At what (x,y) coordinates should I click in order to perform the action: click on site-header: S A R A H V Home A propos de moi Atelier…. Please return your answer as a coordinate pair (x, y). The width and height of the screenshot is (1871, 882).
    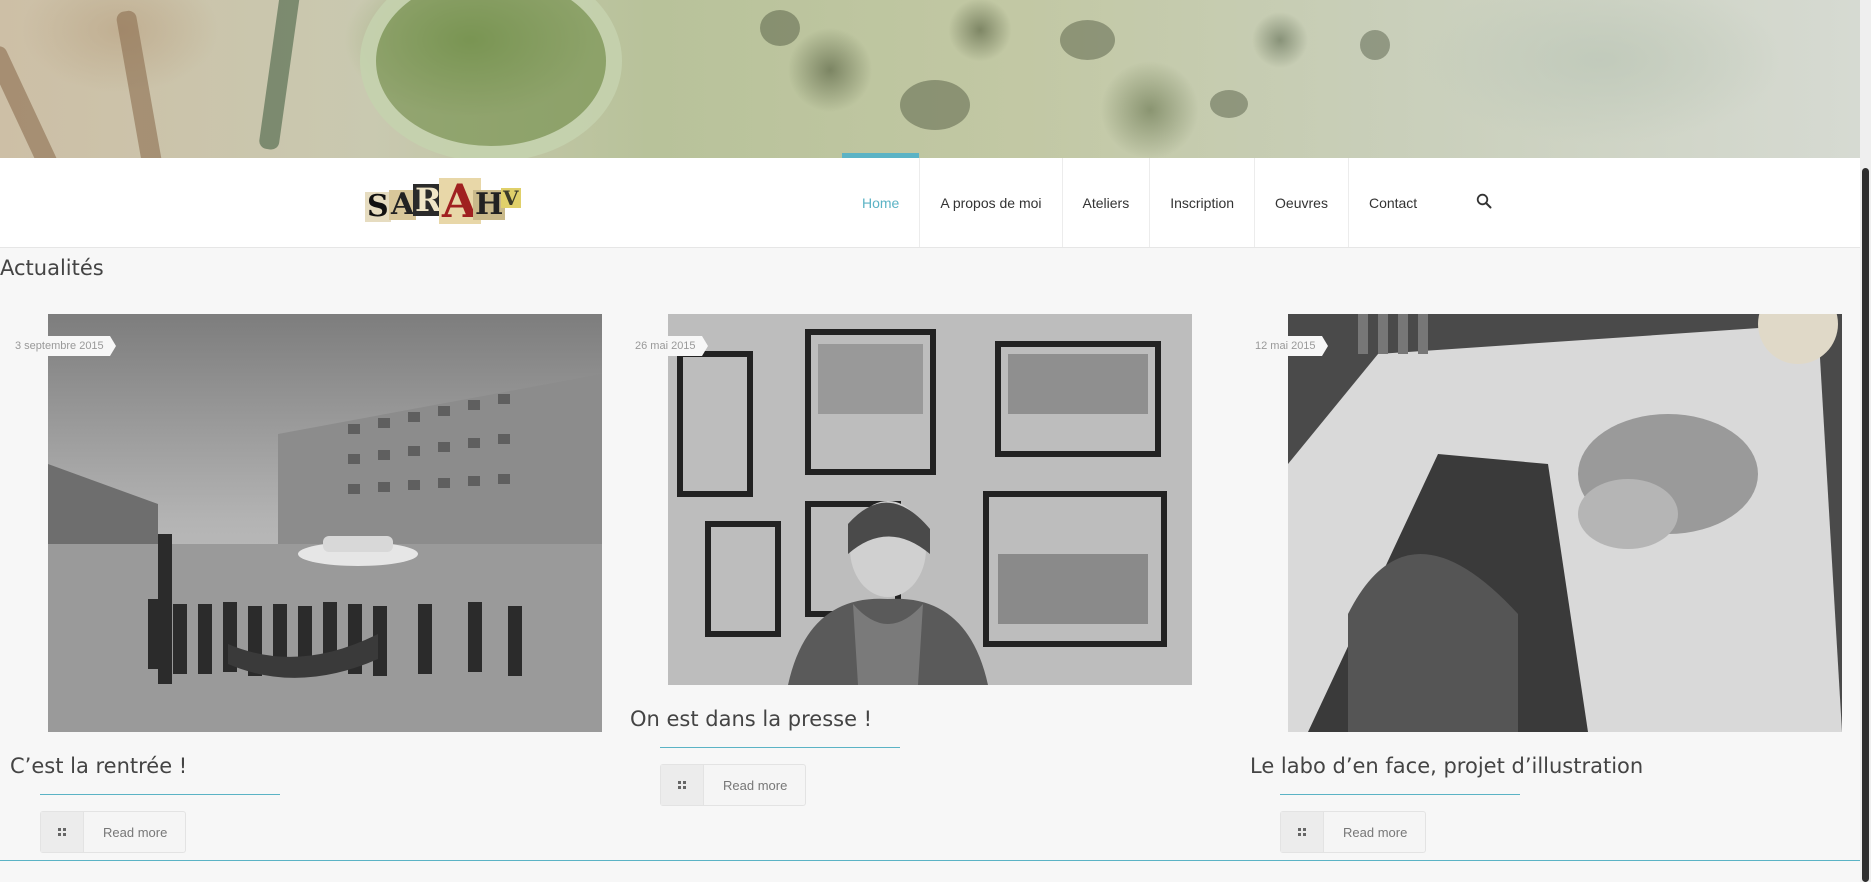
    Looking at the image, I should click on (930, 200).